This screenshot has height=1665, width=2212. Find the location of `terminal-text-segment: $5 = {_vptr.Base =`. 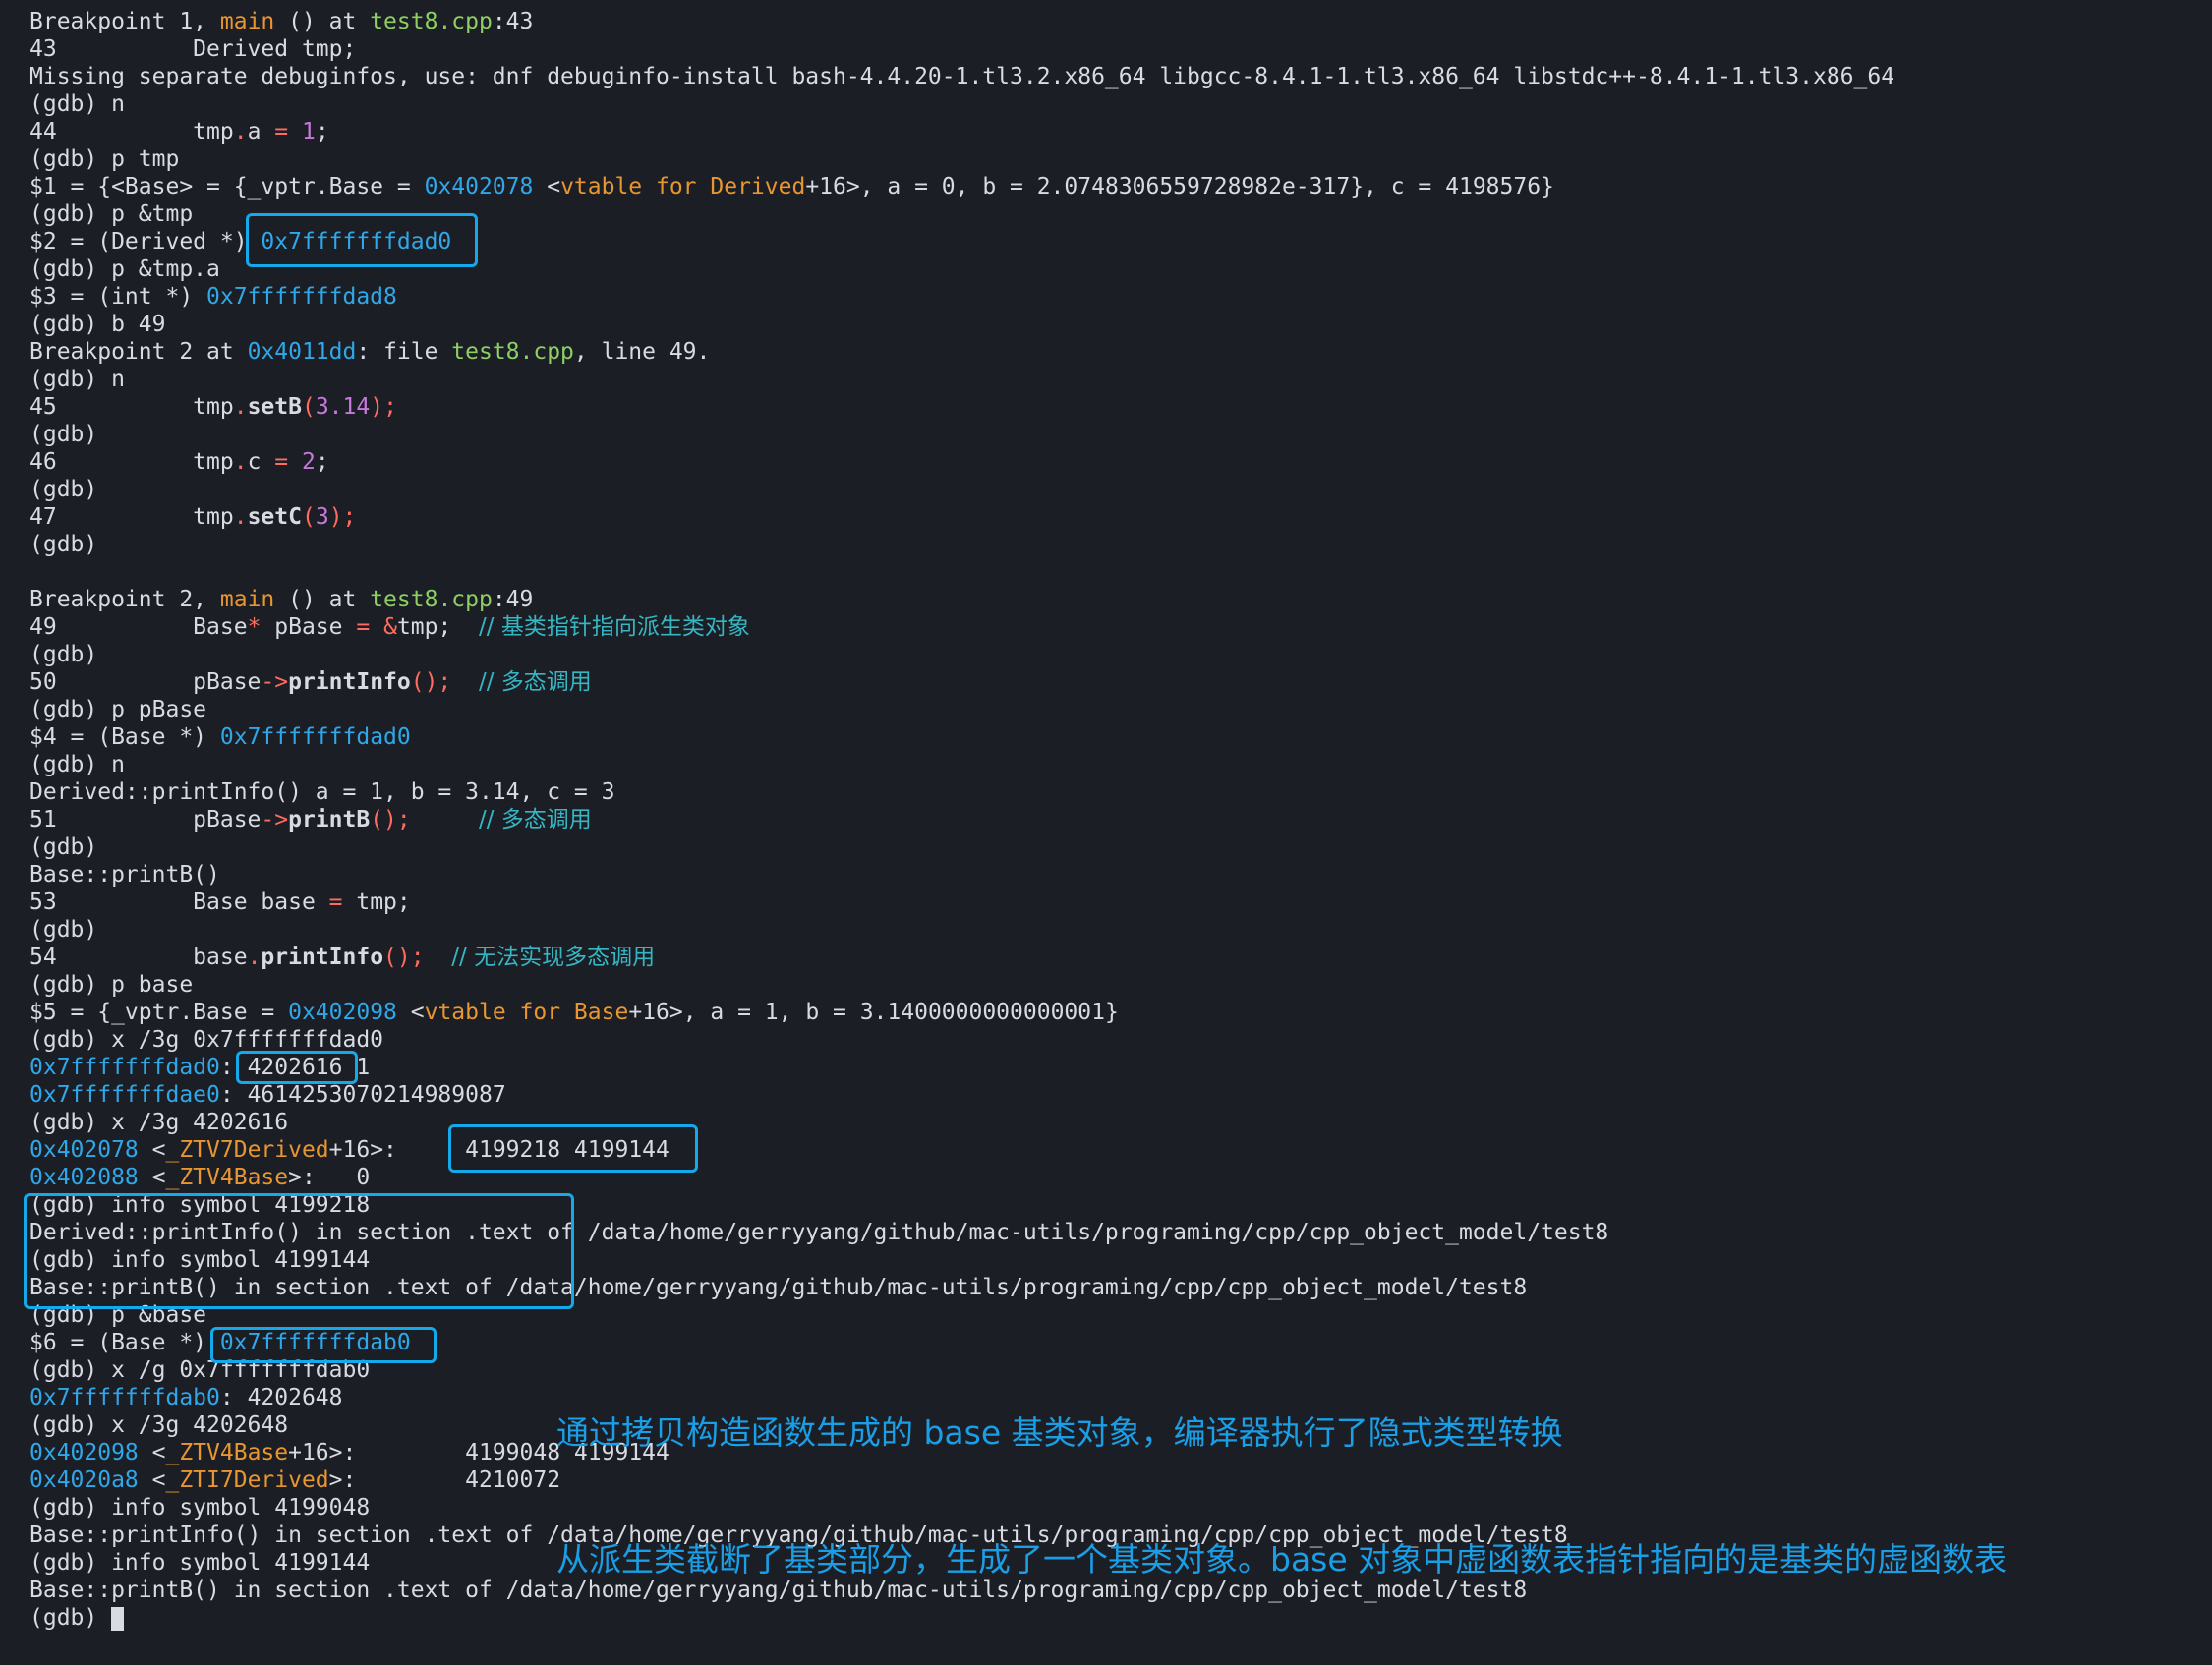

terminal-text-segment: $5 = {_vptr.Base = is located at coordinates (159, 1012).